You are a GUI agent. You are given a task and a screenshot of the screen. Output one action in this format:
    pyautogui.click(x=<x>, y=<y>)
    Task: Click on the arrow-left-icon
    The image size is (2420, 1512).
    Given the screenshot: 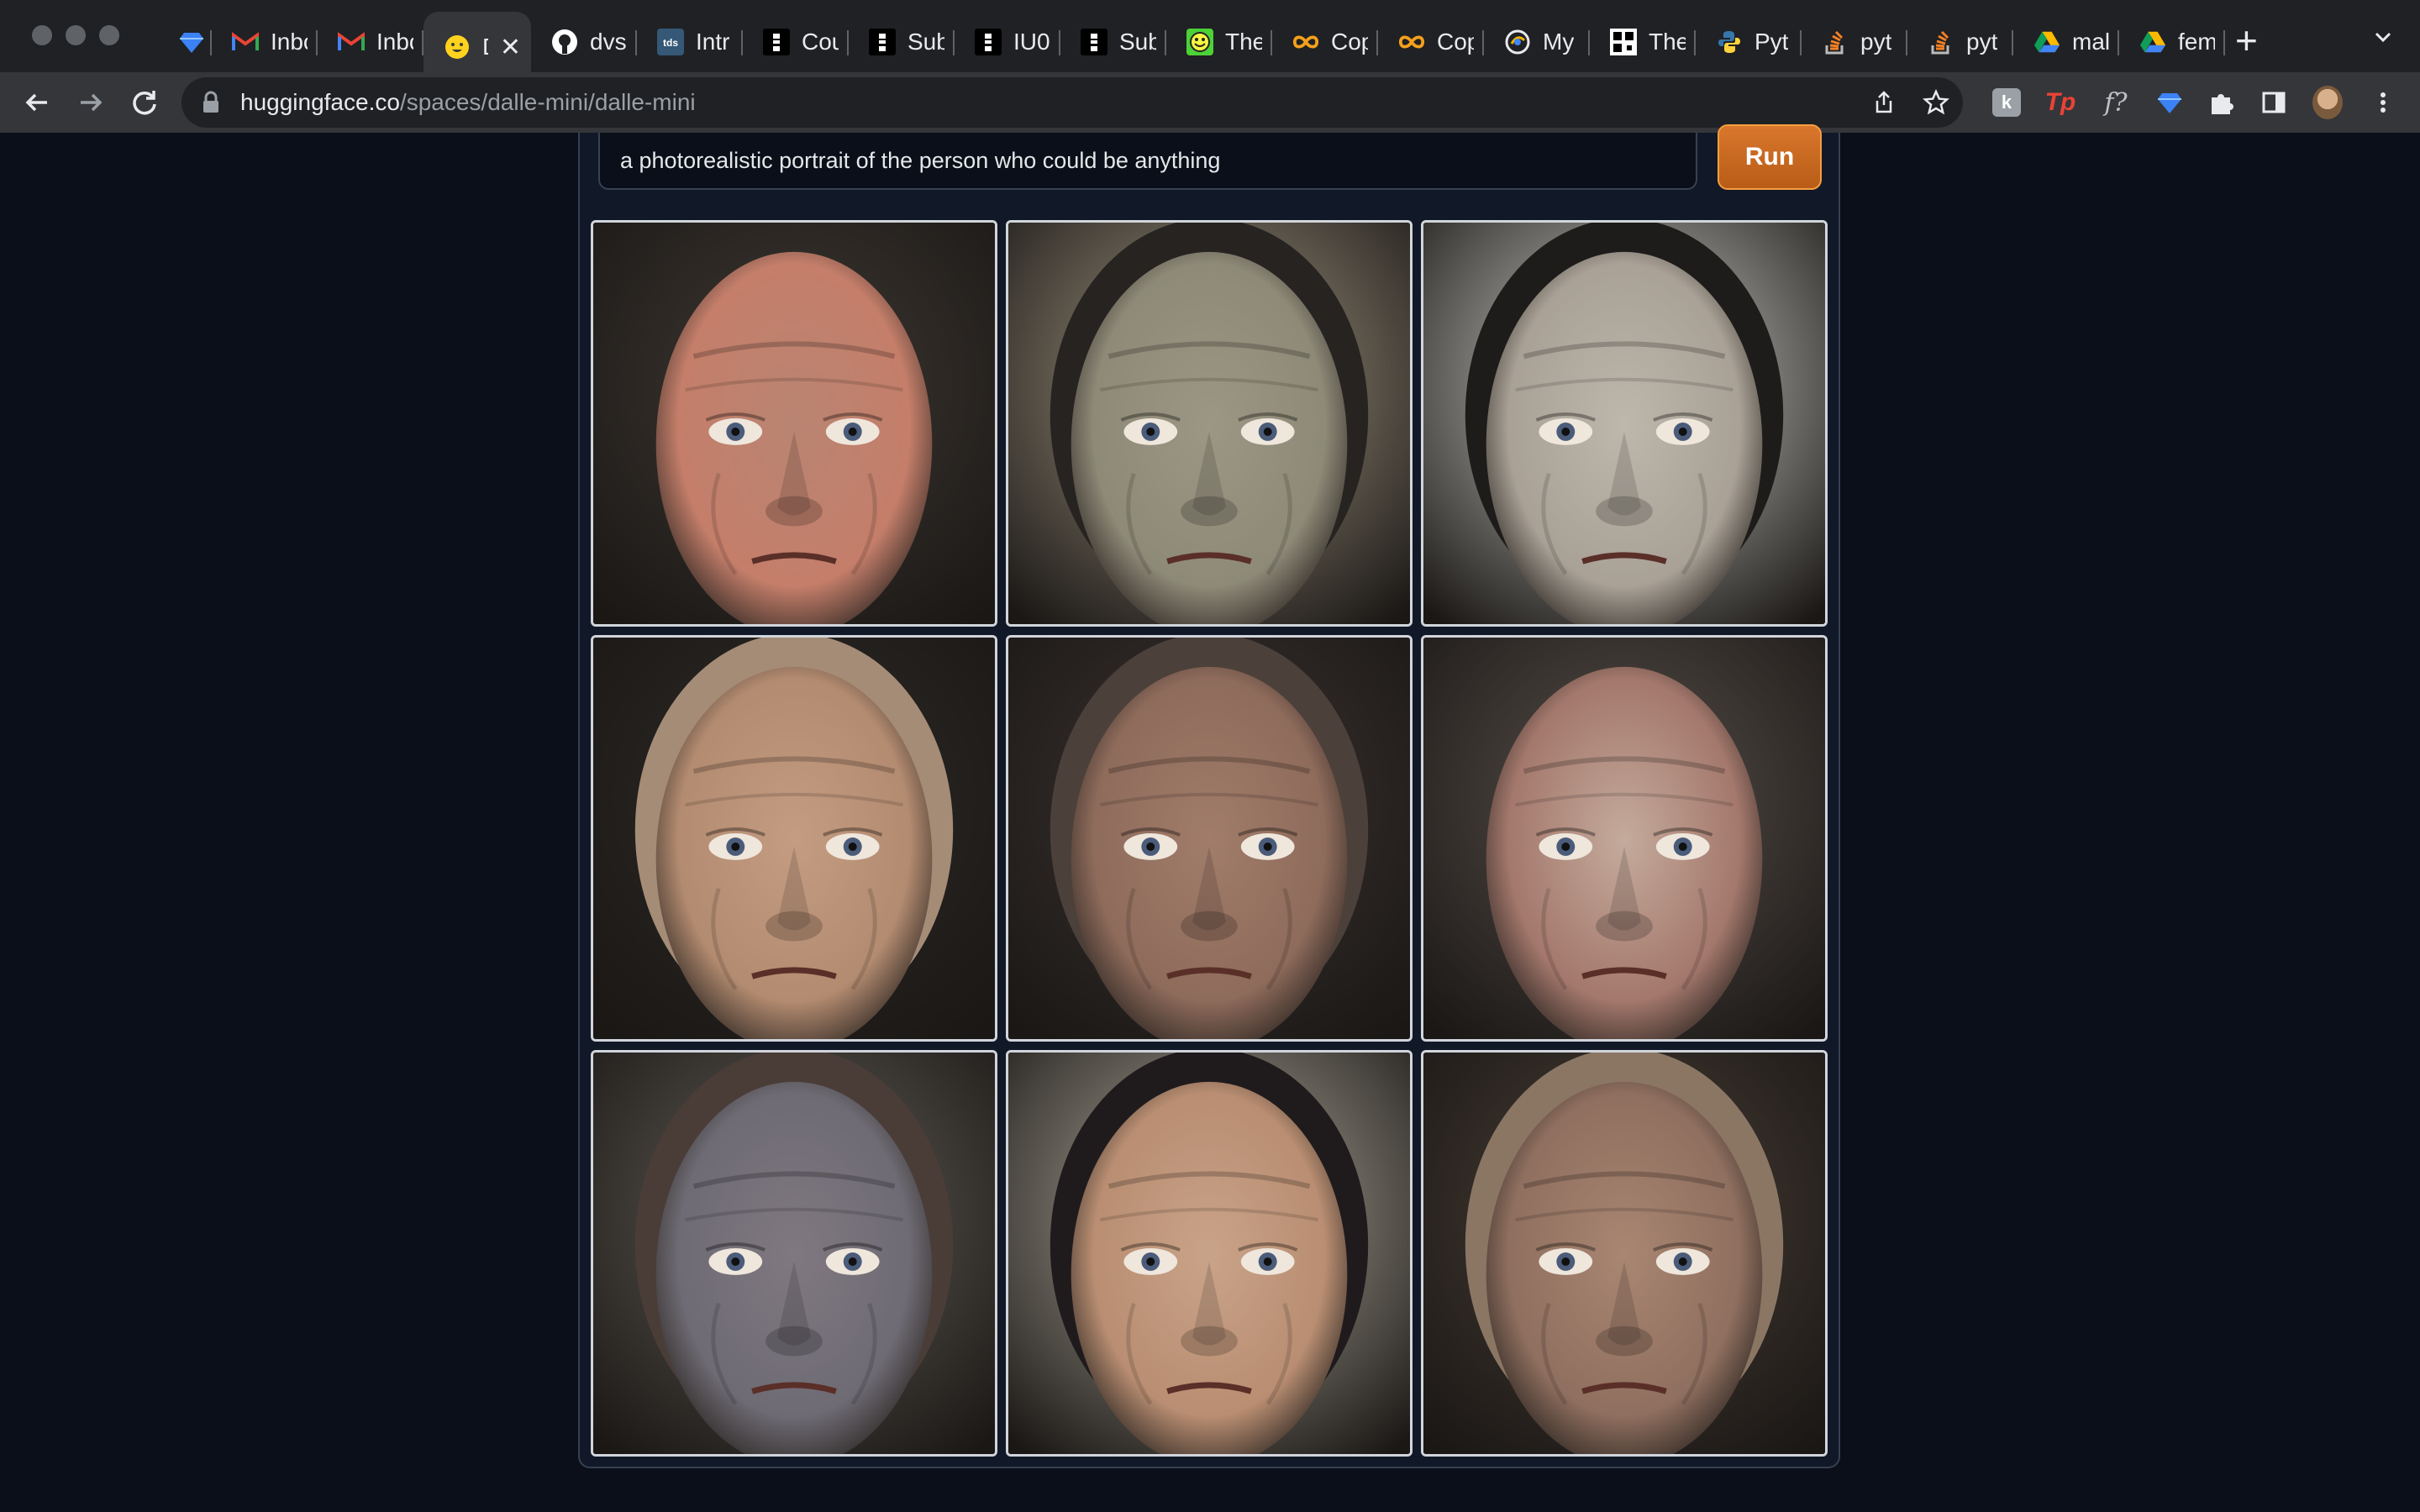 What is the action you would take?
    pyautogui.click(x=36, y=102)
    